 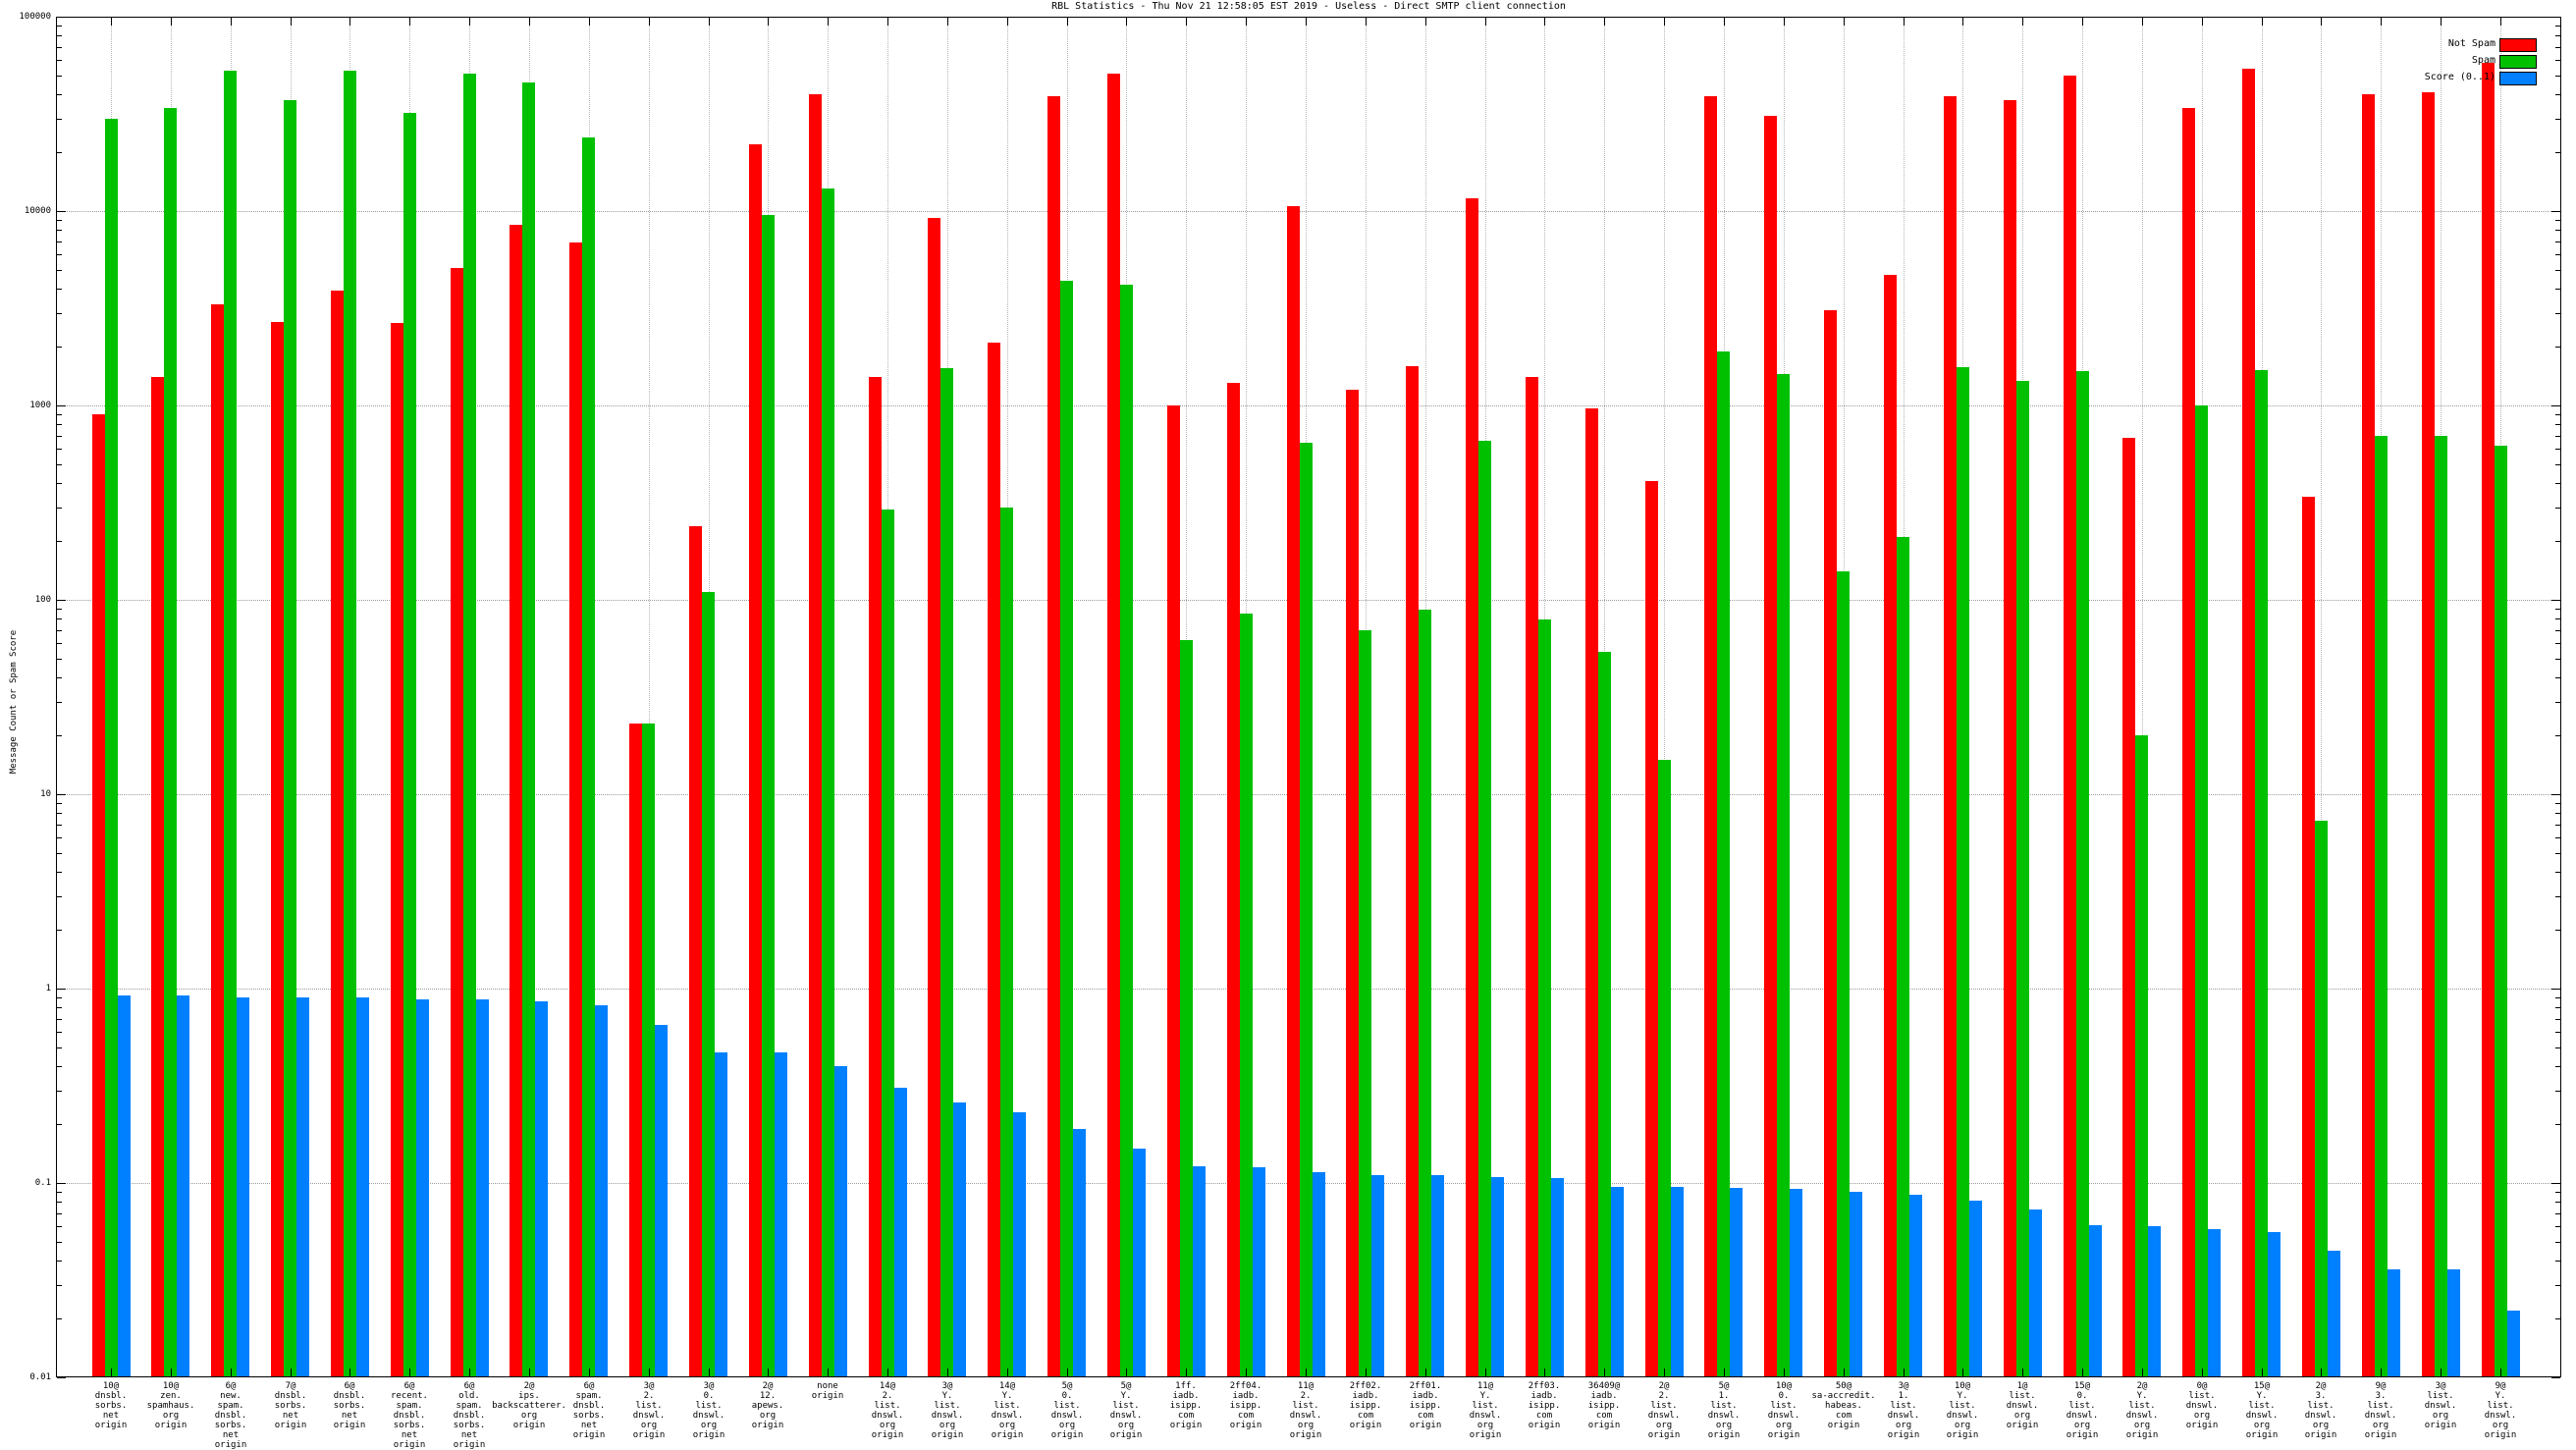 What do you see at coordinates (40, 405) in the screenshot?
I see `y-tick-label: 1000` at bounding box center [40, 405].